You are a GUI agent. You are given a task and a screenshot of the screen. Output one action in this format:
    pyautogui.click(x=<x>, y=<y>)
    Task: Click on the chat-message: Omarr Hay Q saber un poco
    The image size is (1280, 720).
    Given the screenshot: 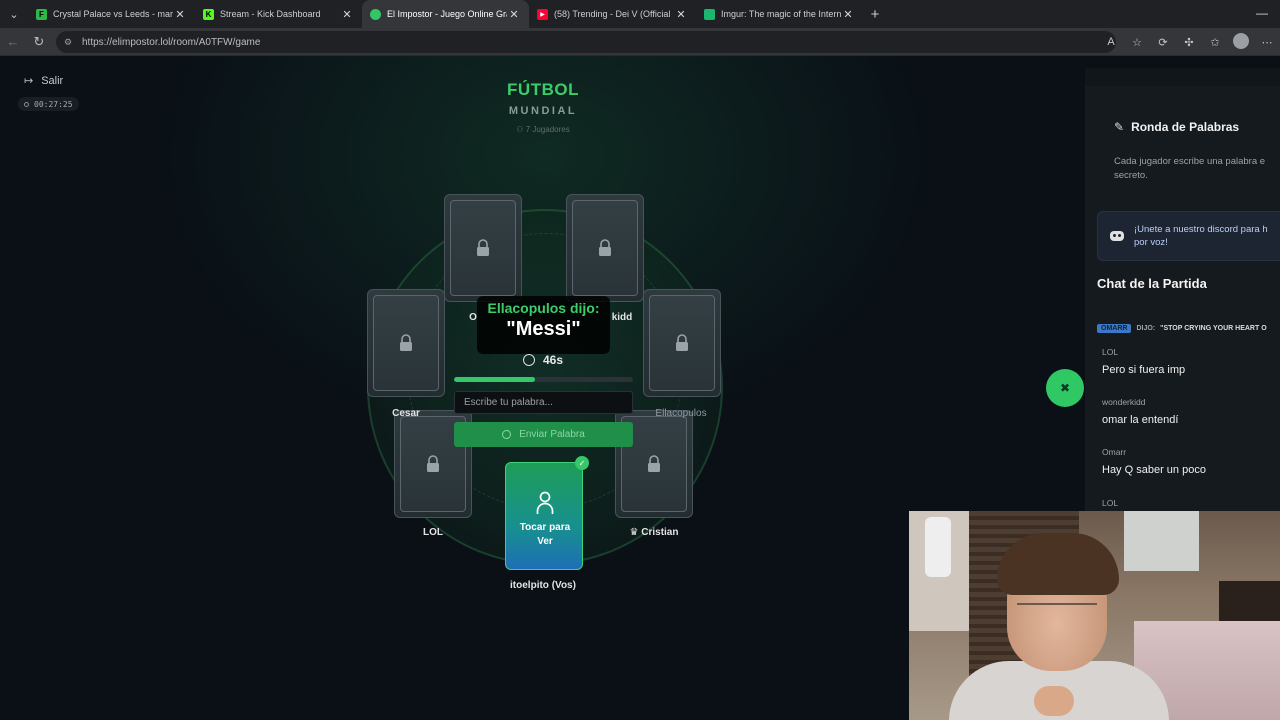 What is the action you would take?
    pyautogui.click(x=1154, y=461)
    